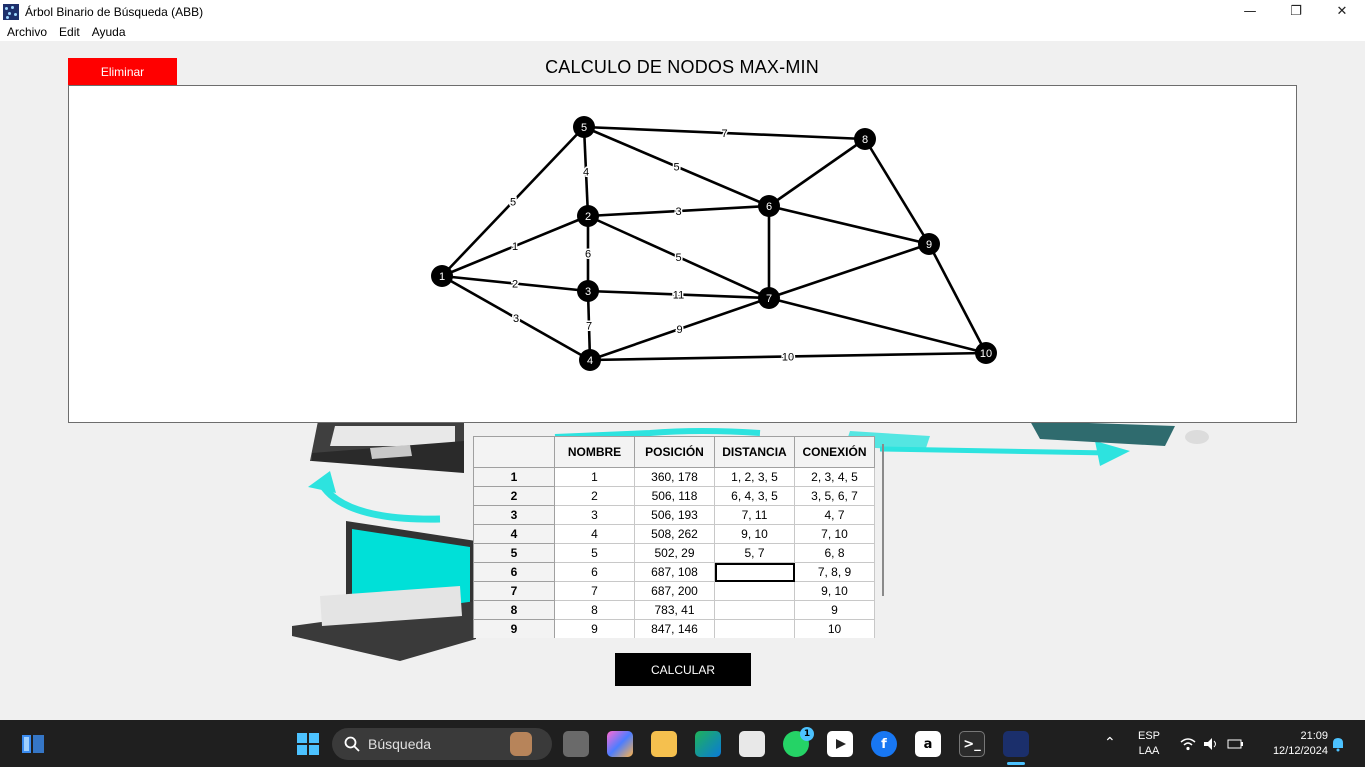 The height and width of the screenshot is (767, 1365). What do you see at coordinates (834, 534) in the screenshot?
I see `cell-conexion: 7, 10` at bounding box center [834, 534].